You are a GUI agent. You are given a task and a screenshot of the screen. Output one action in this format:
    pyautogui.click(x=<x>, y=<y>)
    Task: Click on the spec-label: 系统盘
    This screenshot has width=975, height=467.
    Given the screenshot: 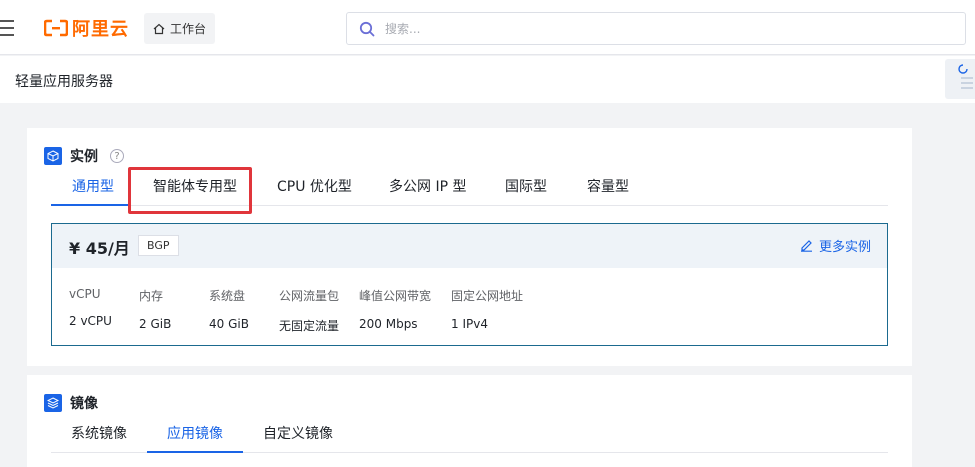 What is the action you would take?
    pyautogui.click(x=227, y=296)
    